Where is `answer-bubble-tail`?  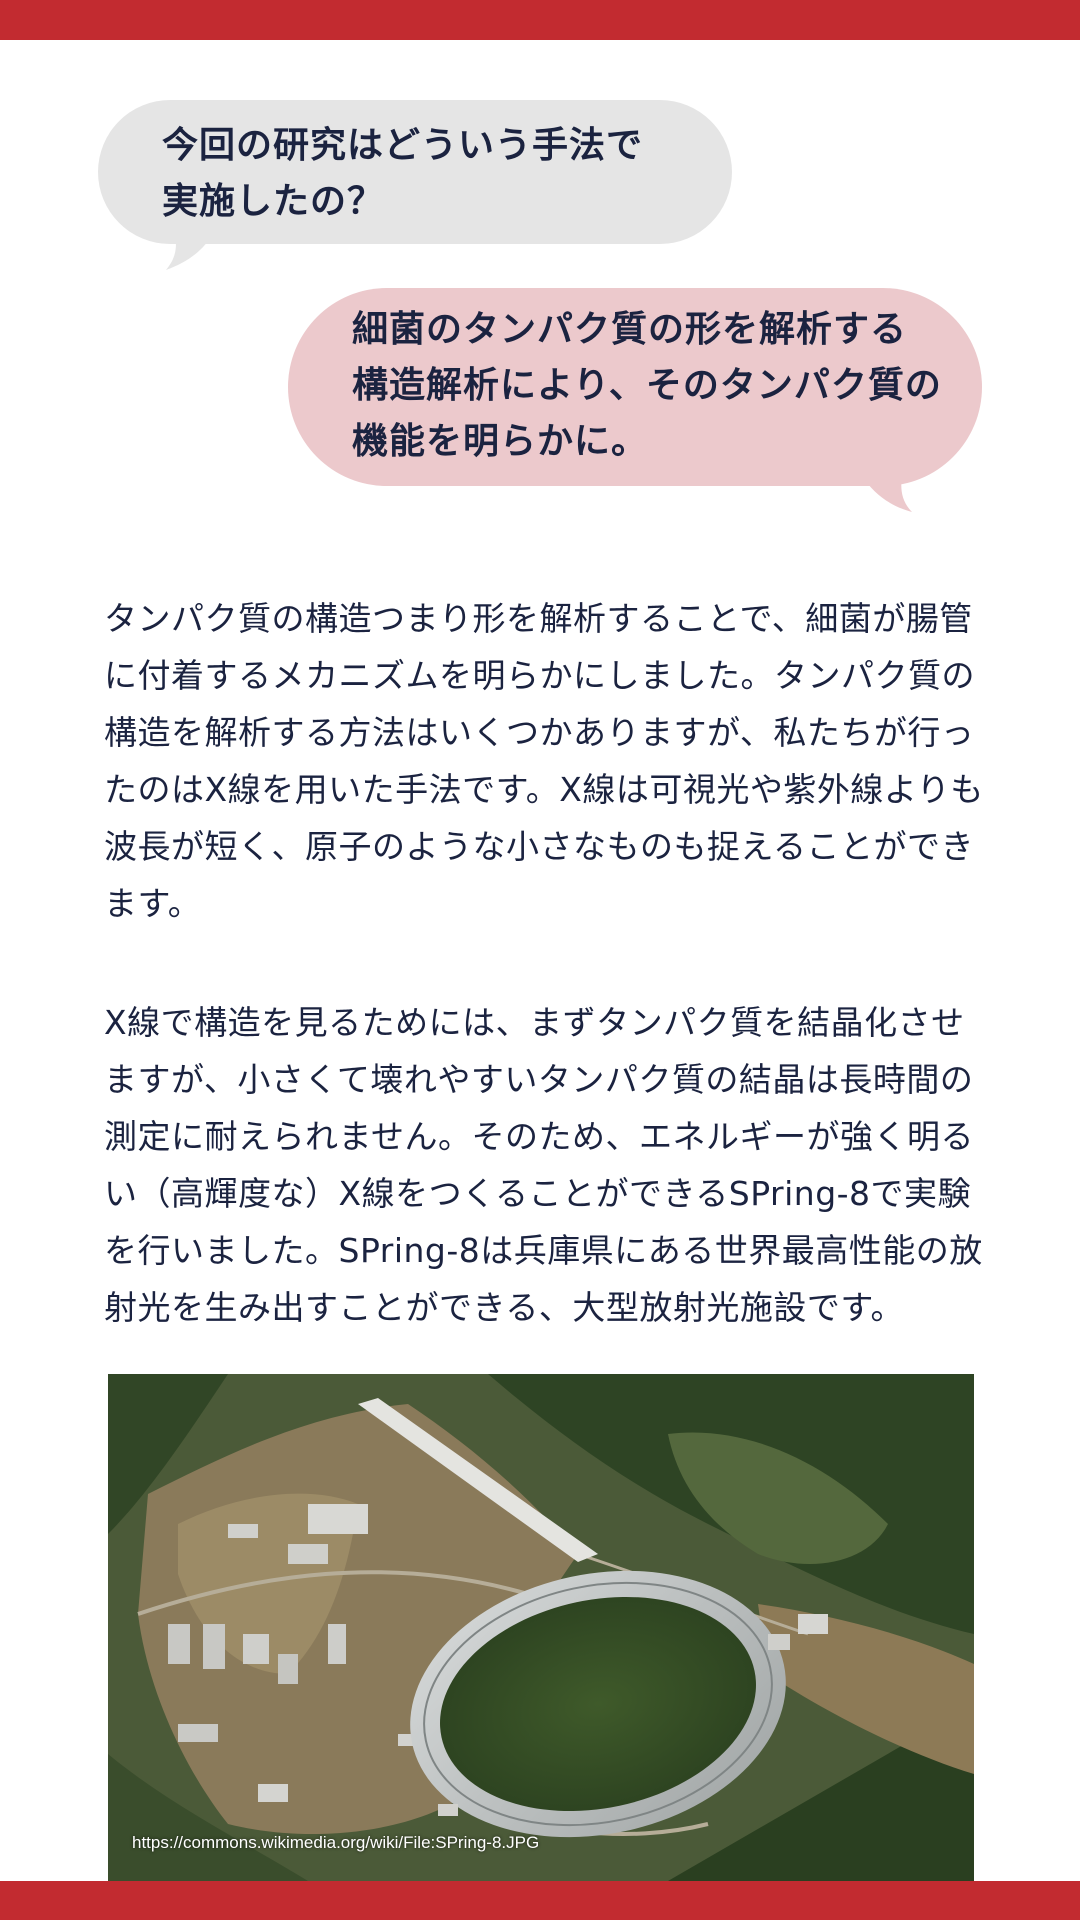
answer-bubble-tail is located at coordinates (887, 495).